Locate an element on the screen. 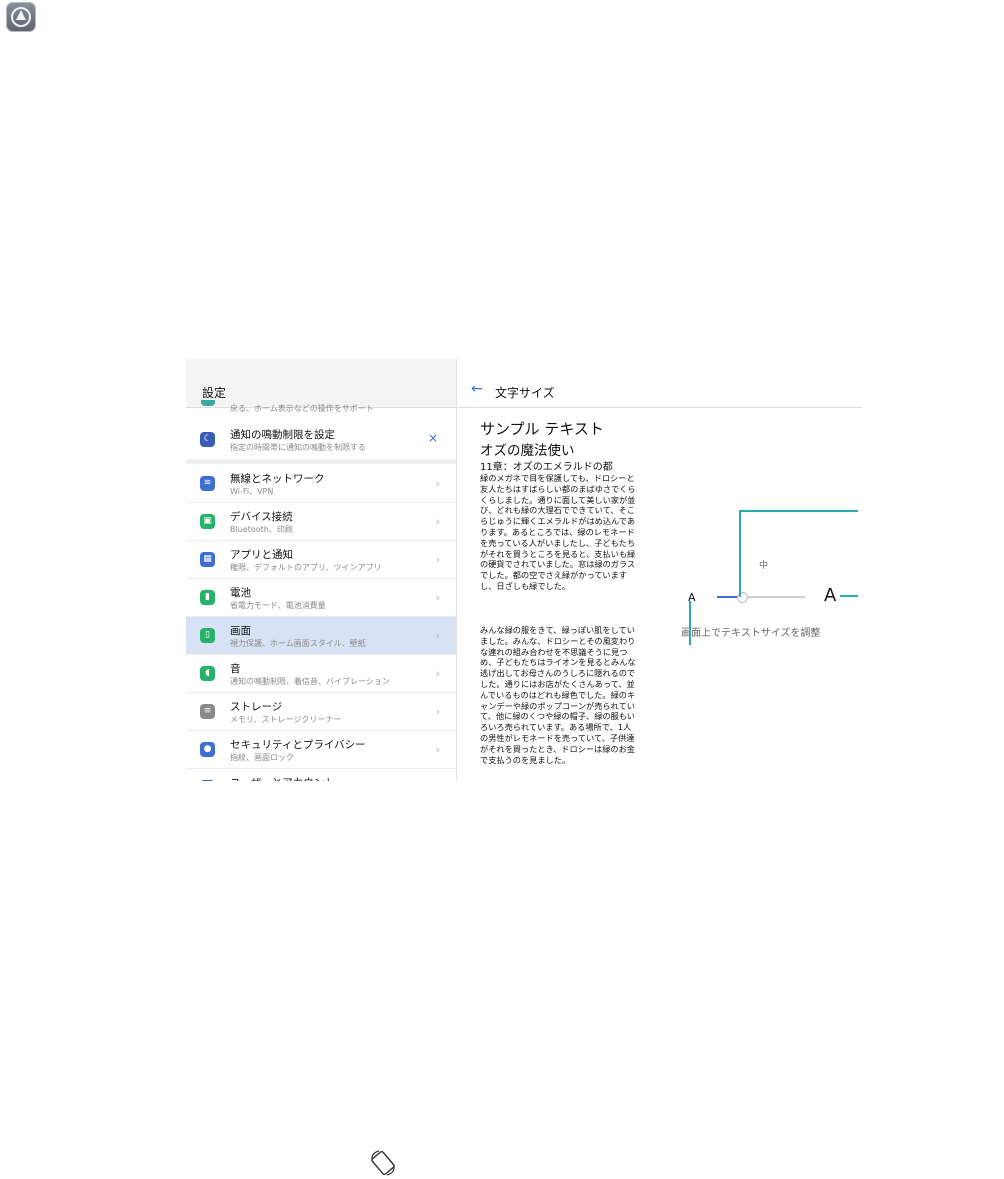 This screenshot has height=1179, width=1004. sidebar-item-3: ▦ アプリと通知権限、デフォルトのアプリ、ツインアプリ › is located at coordinates (321, 560).